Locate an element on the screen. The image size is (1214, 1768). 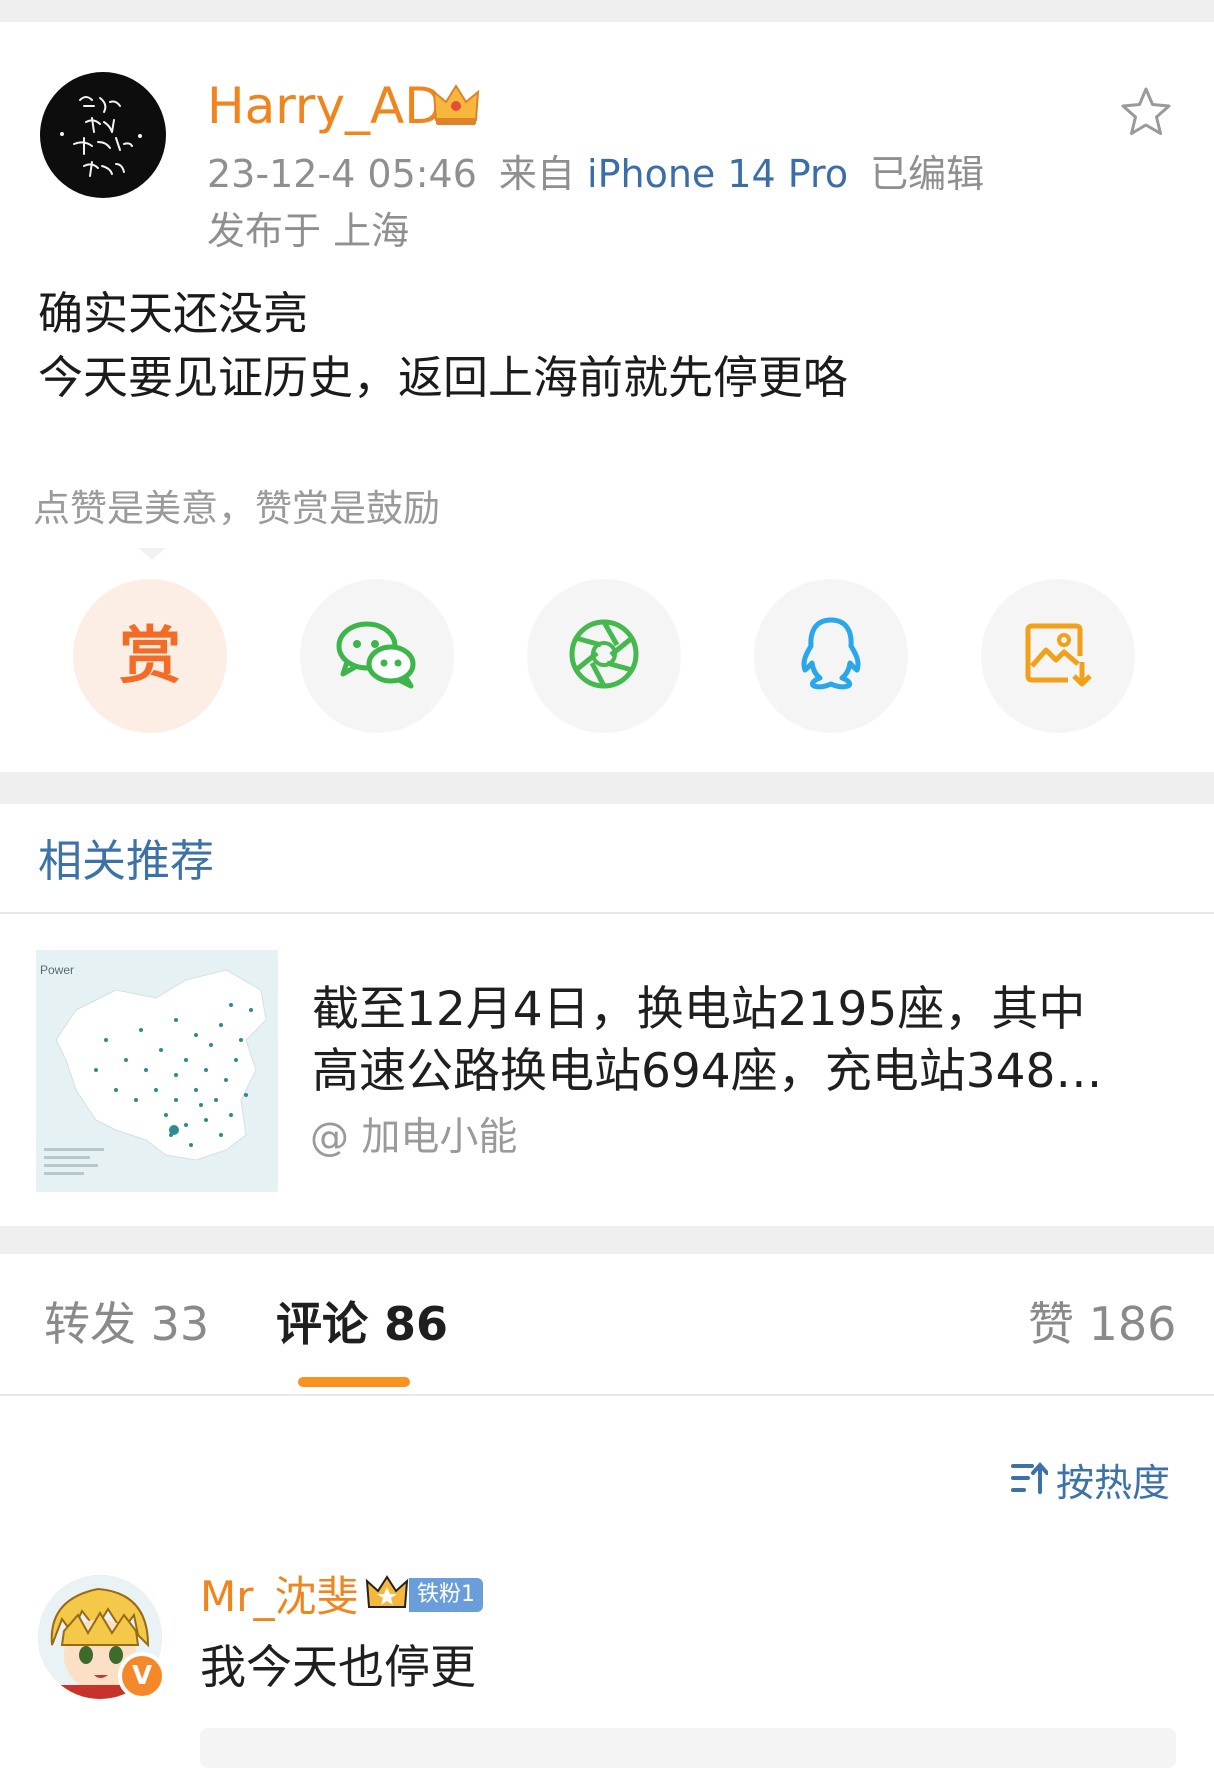
related-thumbnail: Power is located at coordinates (157, 1071).